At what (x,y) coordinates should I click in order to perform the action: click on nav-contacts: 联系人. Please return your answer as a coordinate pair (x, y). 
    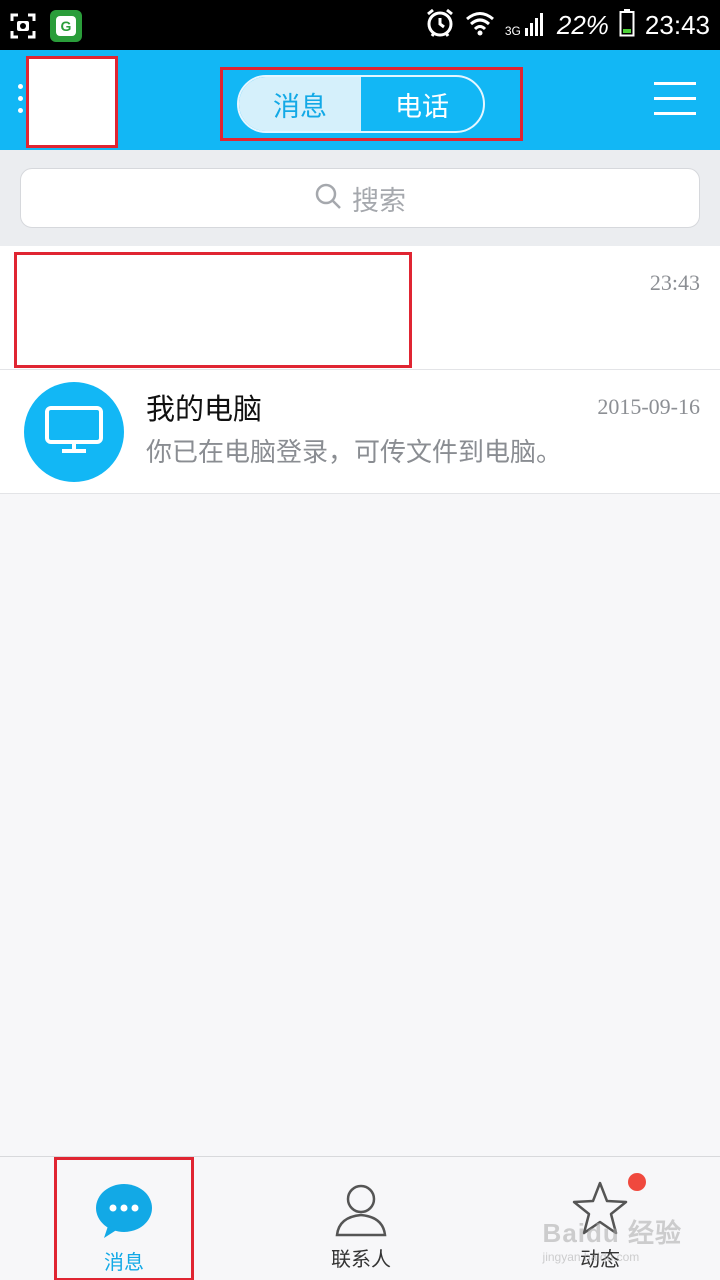
    Looking at the image, I should click on (361, 1218).